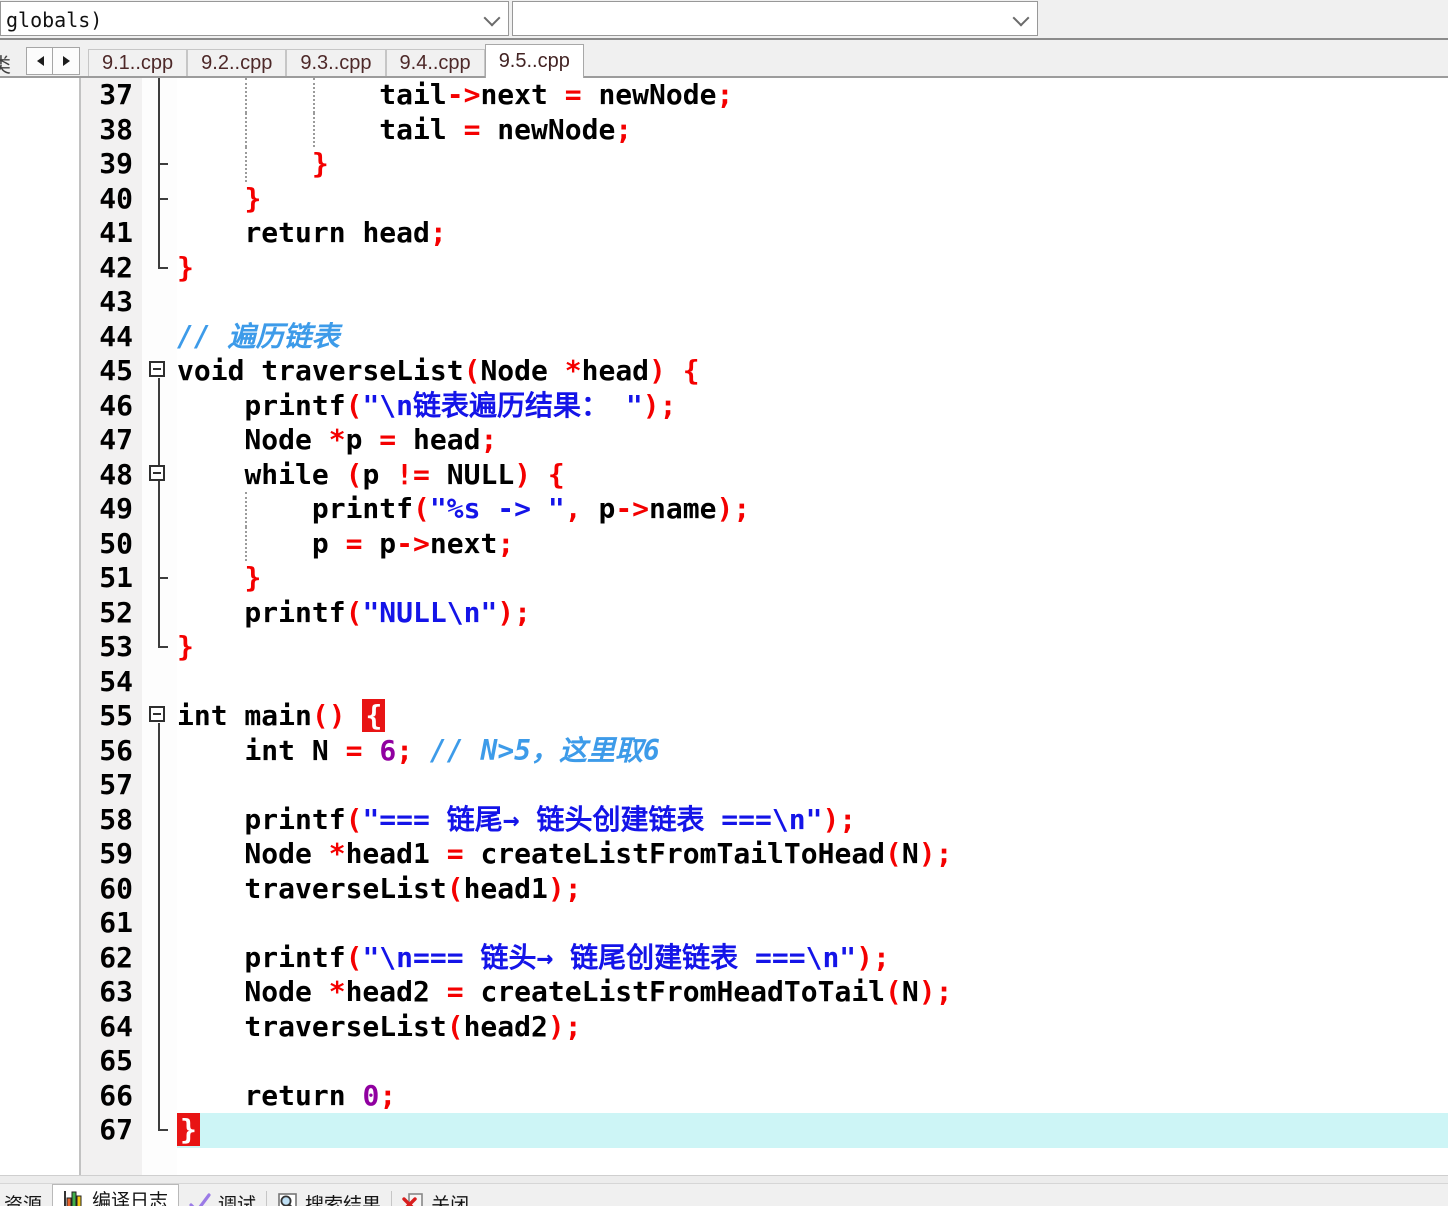 The image size is (1448, 1206). What do you see at coordinates (23, 1200) in the screenshot?
I see `report-tab-label: 资源` at bounding box center [23, 1200].